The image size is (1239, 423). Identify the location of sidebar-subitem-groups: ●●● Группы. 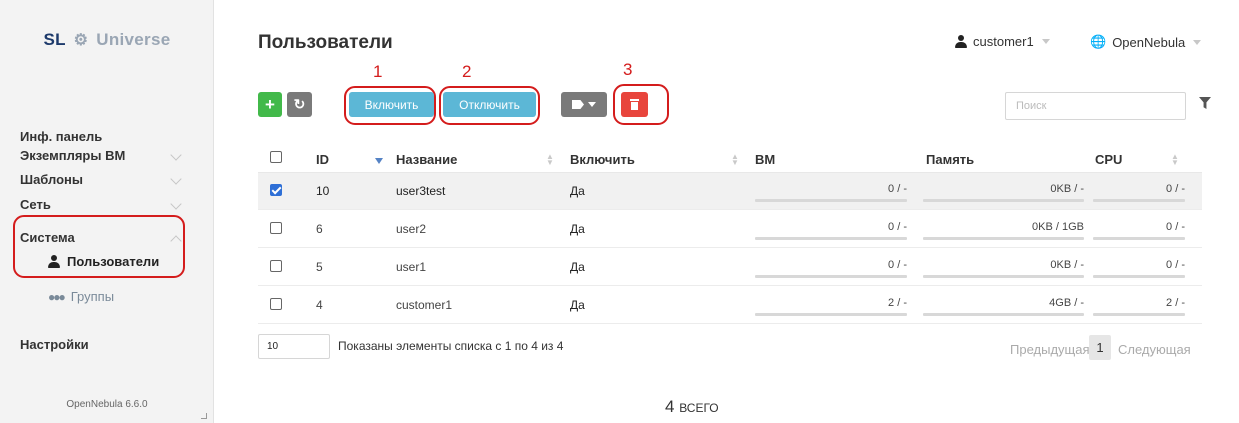
(81, 296).